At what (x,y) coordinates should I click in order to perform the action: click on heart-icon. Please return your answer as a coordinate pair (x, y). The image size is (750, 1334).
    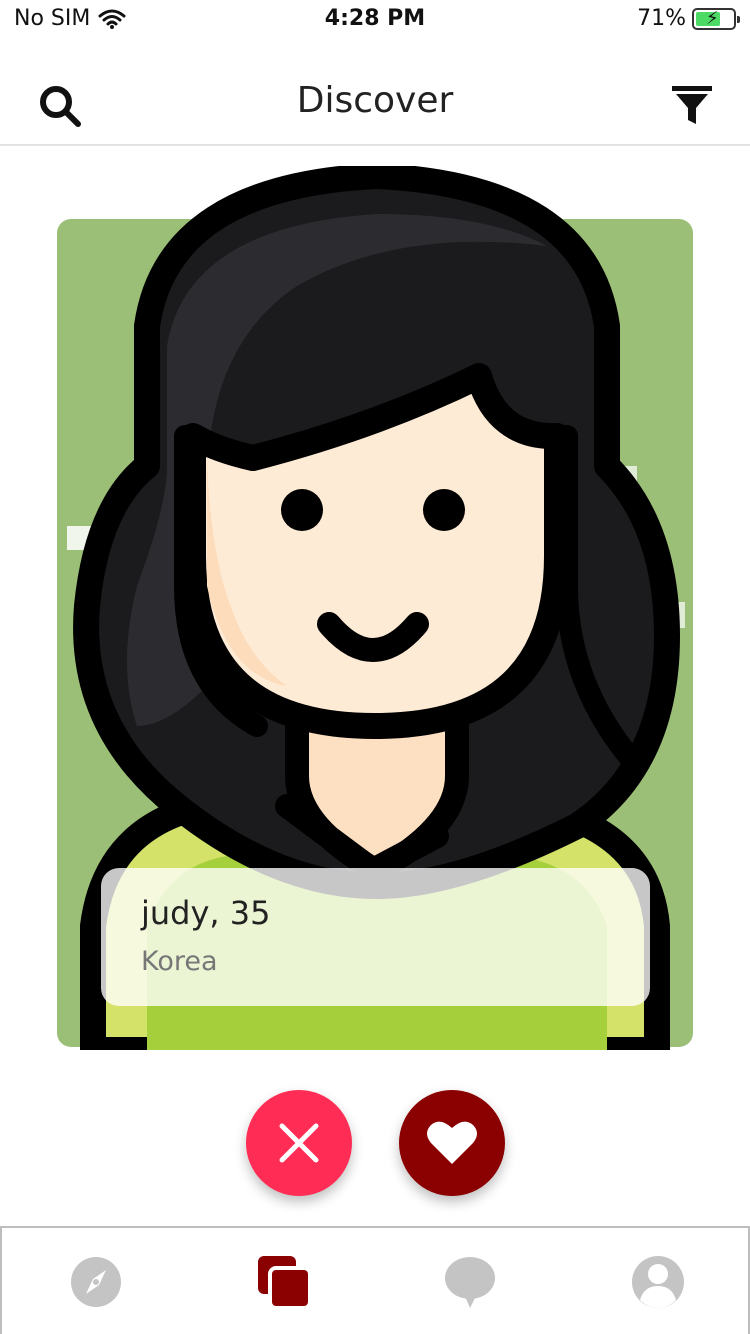
    Looking at the image, I should click on (452, 1142).